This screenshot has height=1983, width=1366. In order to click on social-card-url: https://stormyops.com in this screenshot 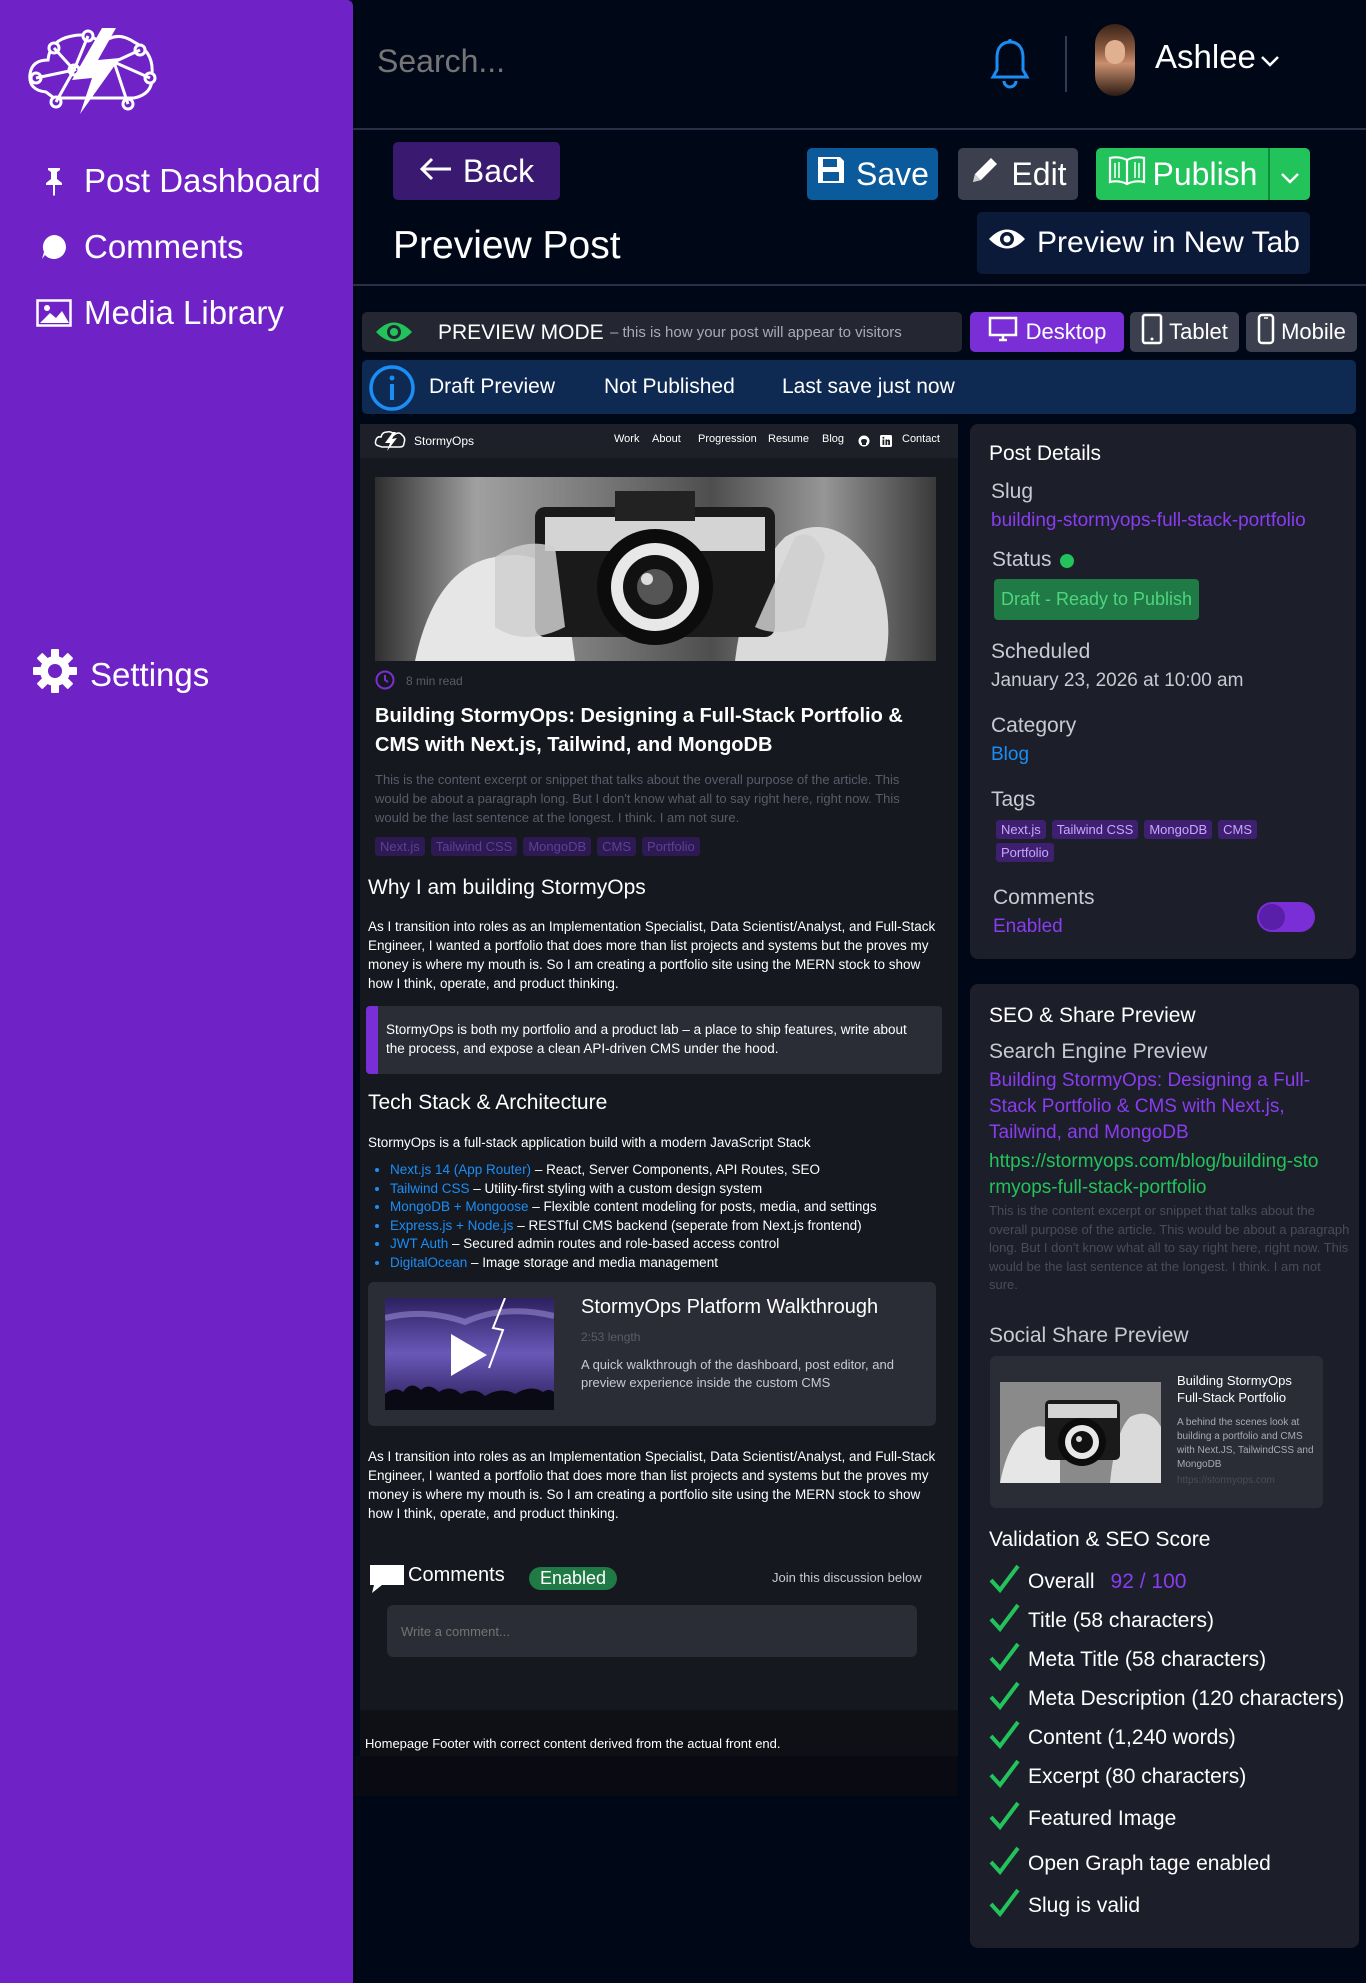, I will do `click(1226, 1480)`.